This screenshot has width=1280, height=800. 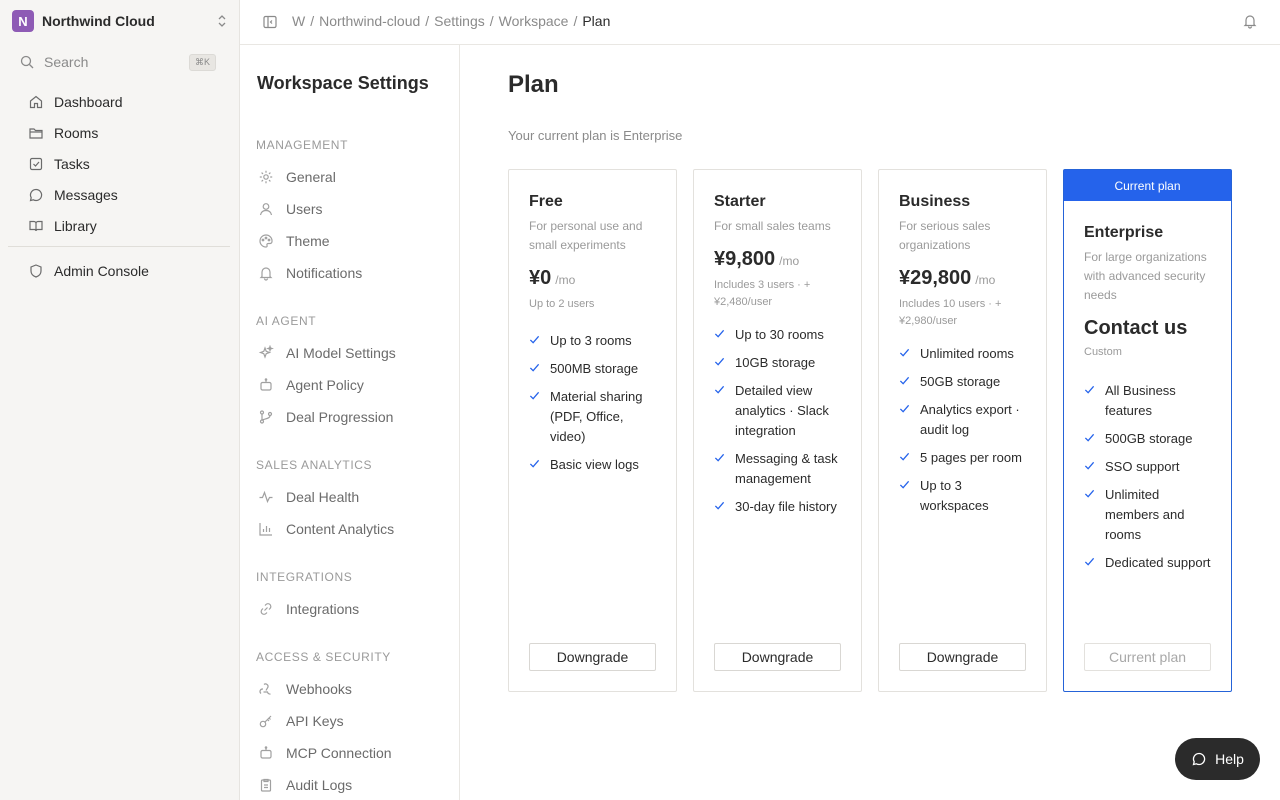 What do you see at coordinates (534, 21) in the screenshot?
I see `breadcrumb-item: Workspace` at bounding box center [534, 21].